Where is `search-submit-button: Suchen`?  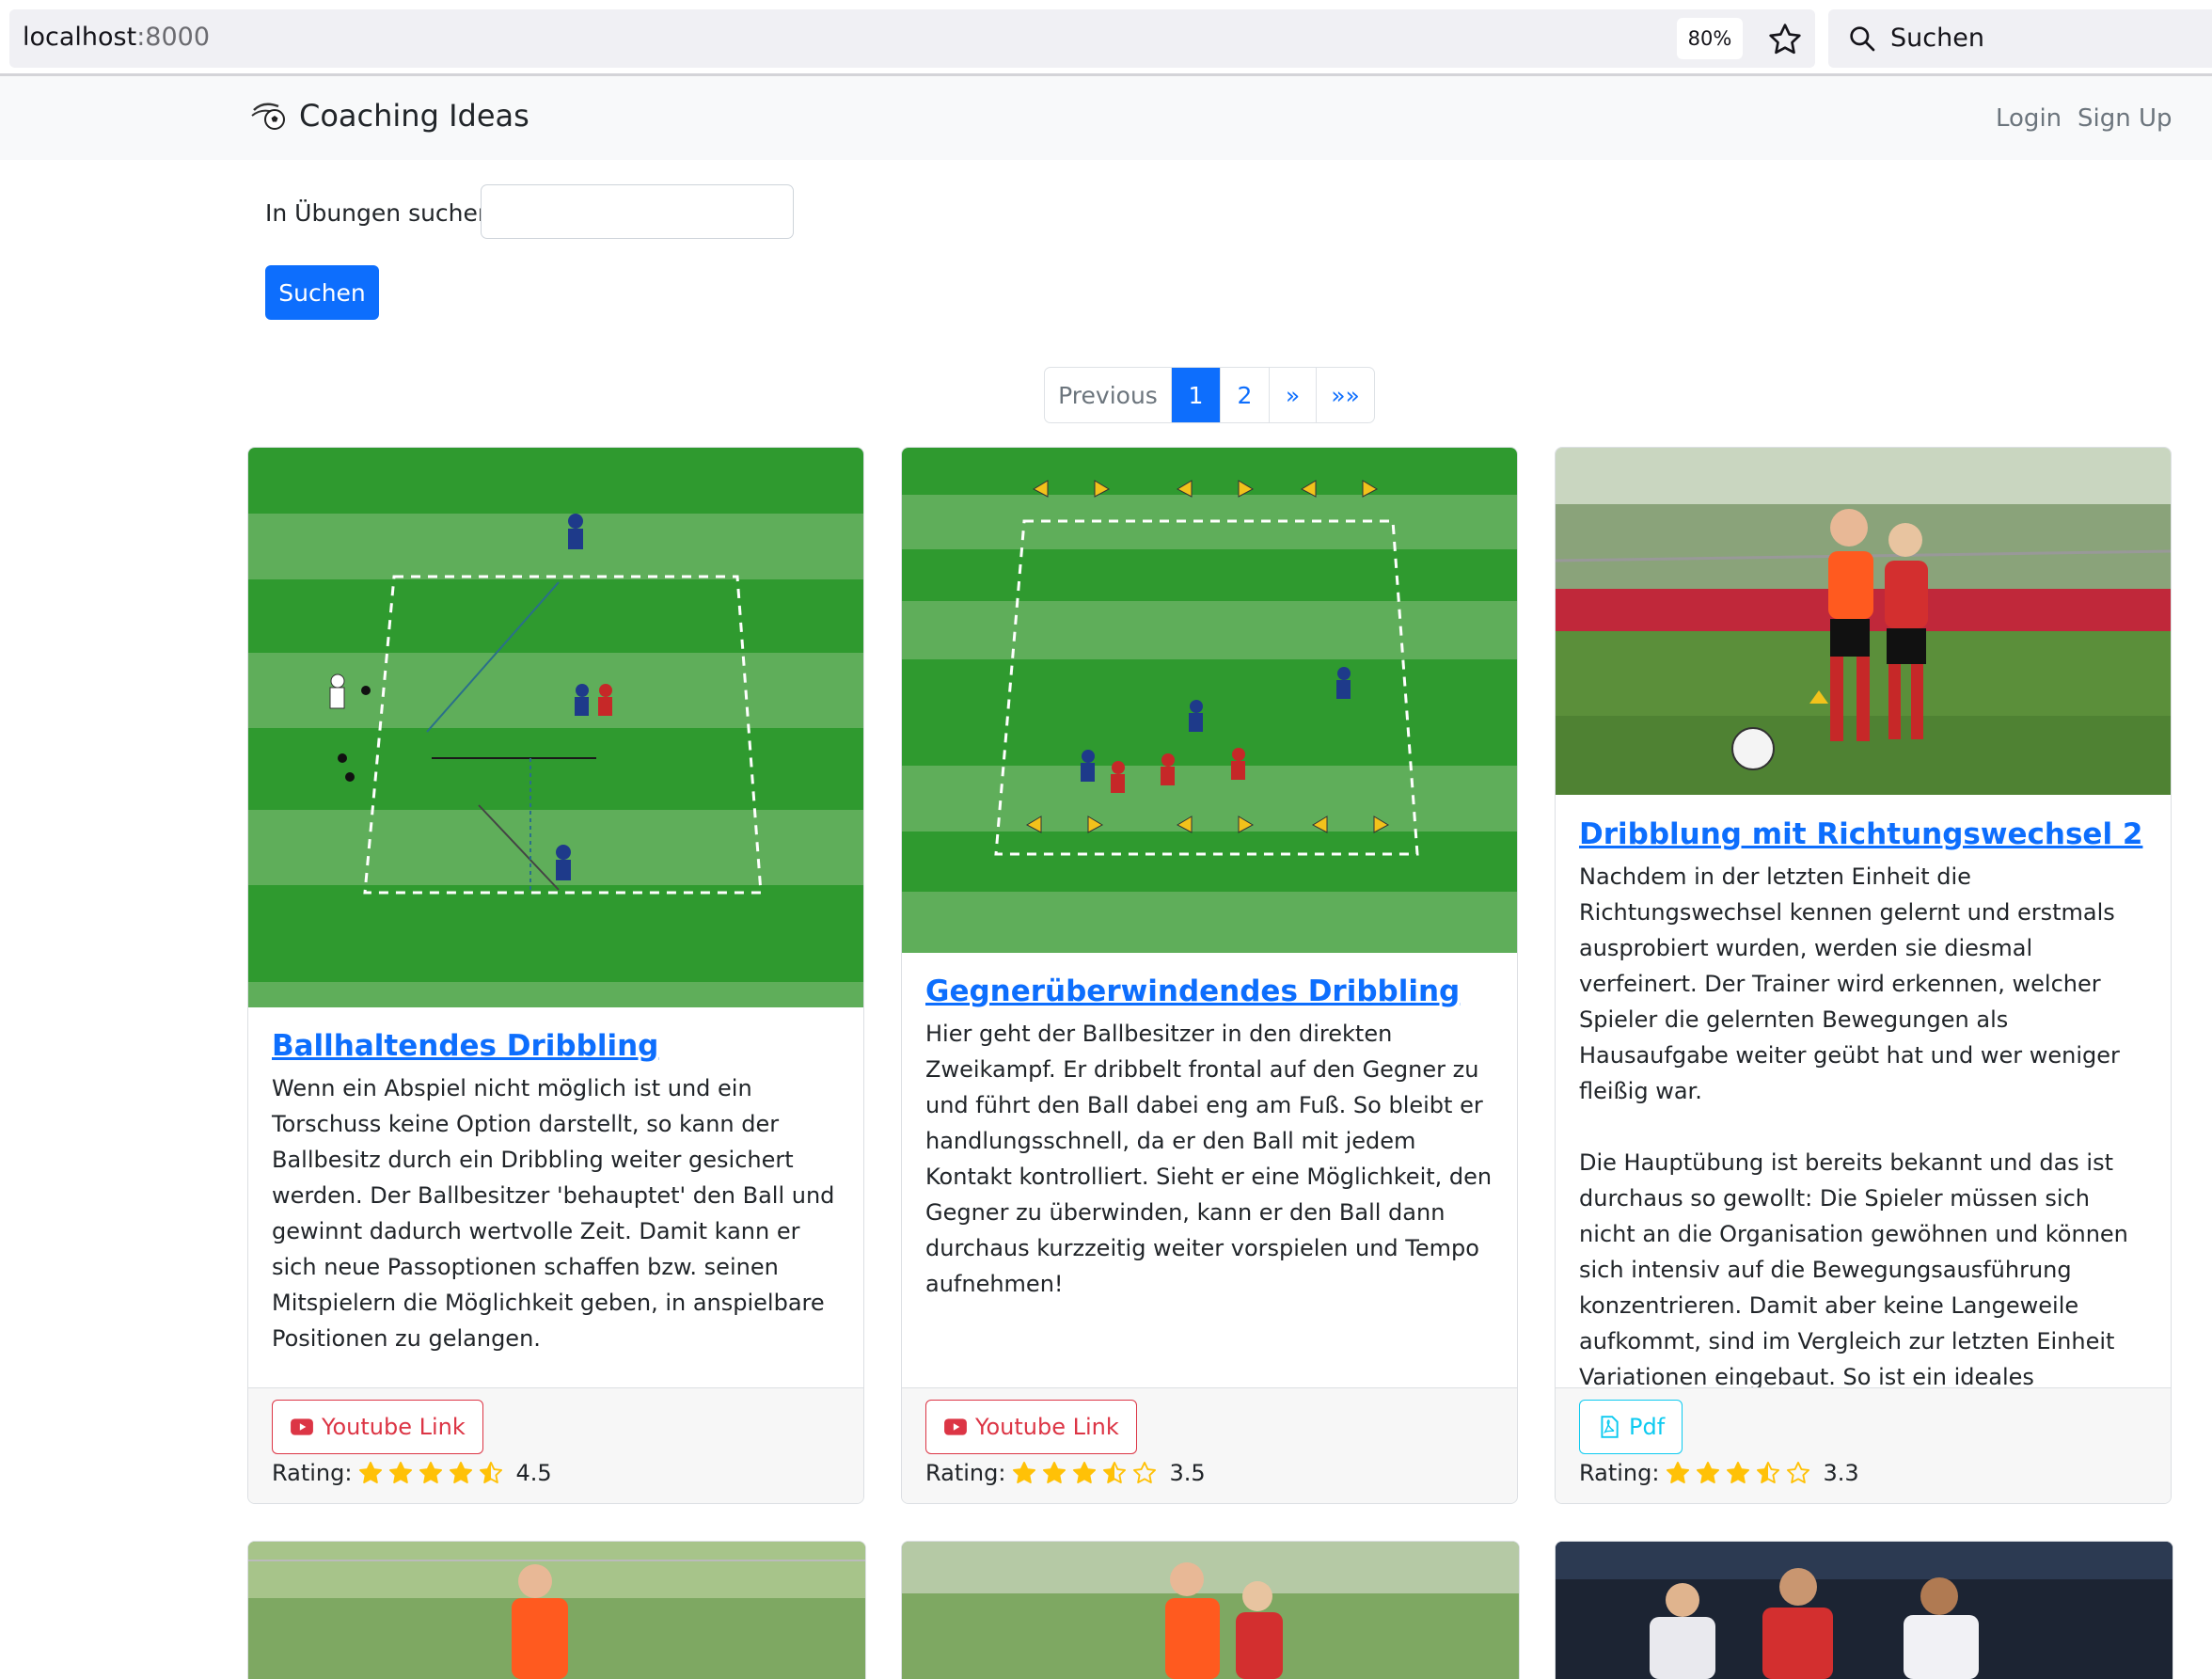 search-submit-button: Suchen is located at coordinates (322, 292).